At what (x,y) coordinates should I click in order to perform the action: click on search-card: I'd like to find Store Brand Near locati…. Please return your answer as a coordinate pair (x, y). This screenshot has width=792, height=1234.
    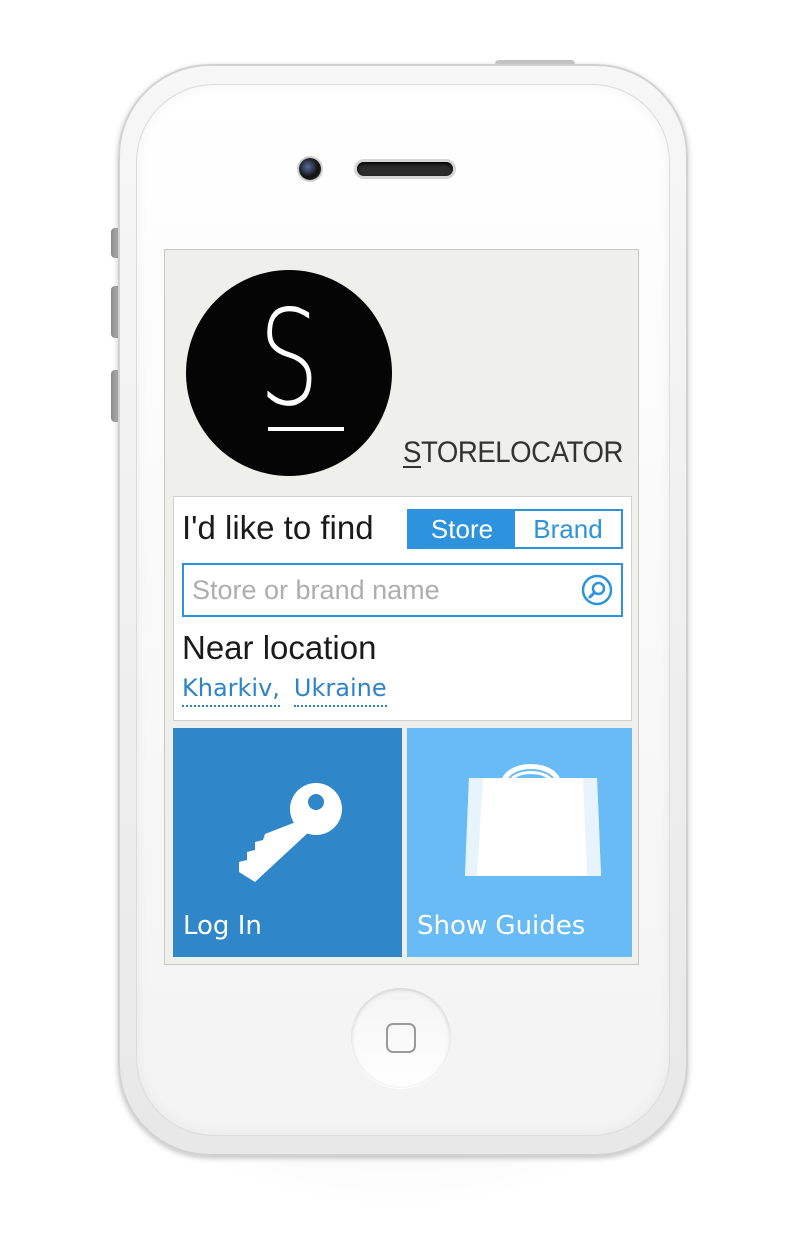
    Looking at the image, I should click on (402, 608).